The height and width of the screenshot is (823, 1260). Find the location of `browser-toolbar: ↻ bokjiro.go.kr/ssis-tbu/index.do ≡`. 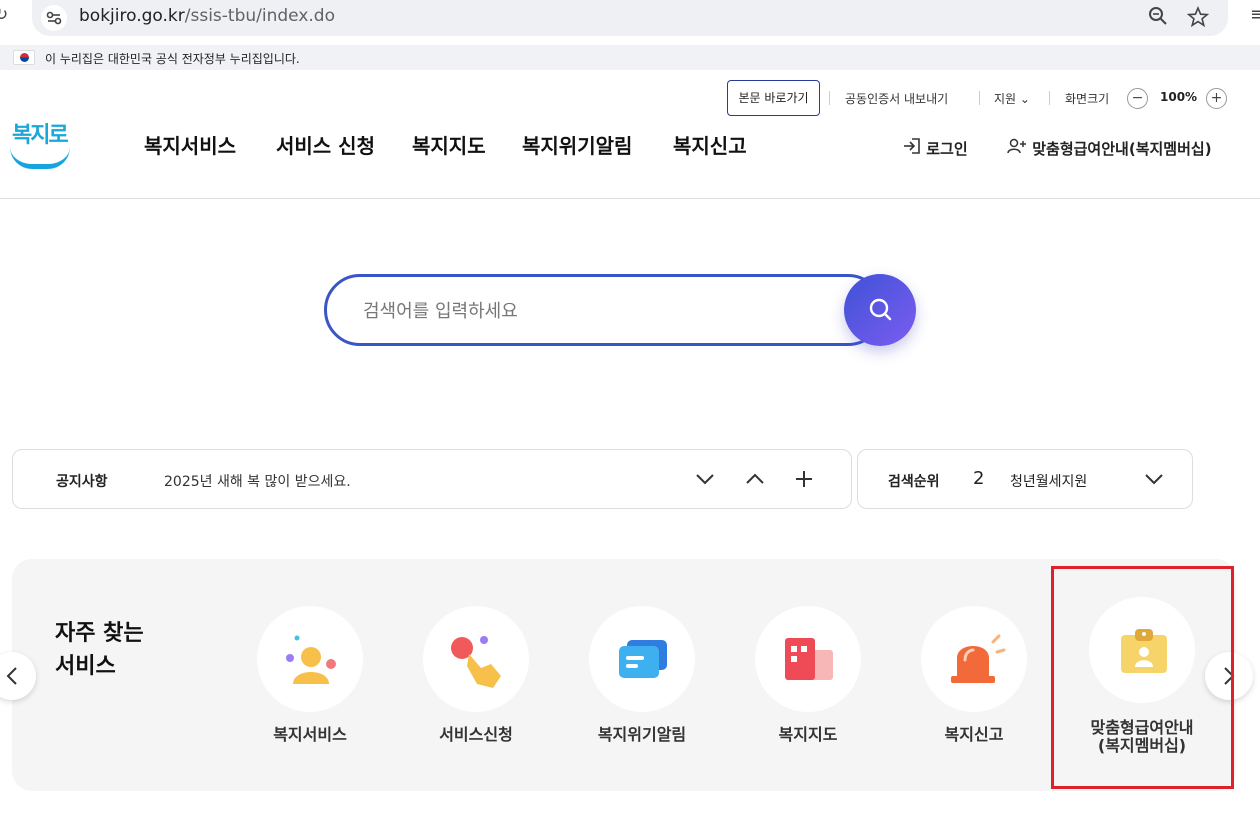

browser-toolbar: ↻ bokjiro.go.kr/ssis-tbu/index.do ≡ is located at coordinates (630, 22).